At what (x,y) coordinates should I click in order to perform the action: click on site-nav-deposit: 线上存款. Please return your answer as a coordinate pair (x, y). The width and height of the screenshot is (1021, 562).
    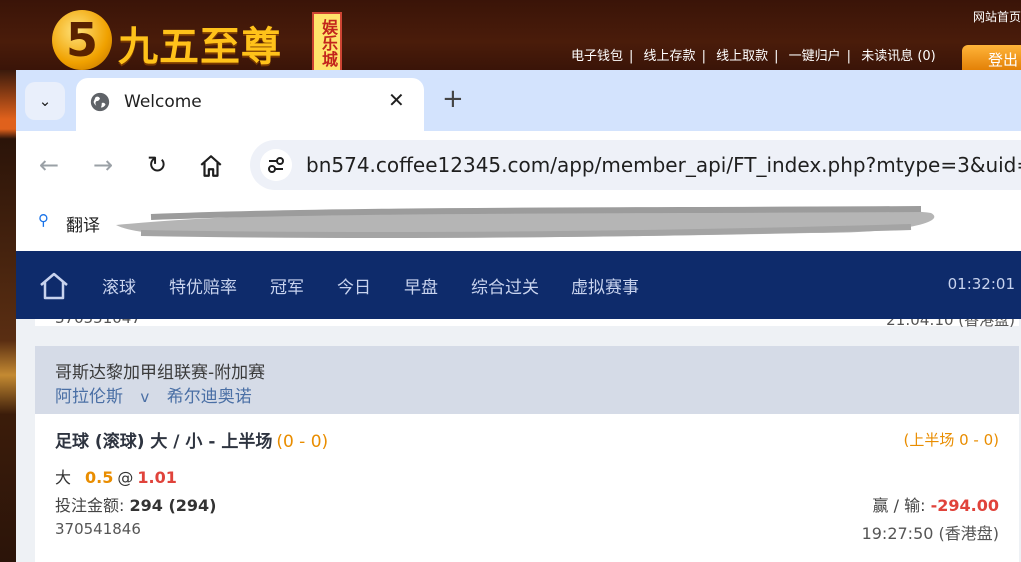
    Looking at the image, I should click on (670, 56).